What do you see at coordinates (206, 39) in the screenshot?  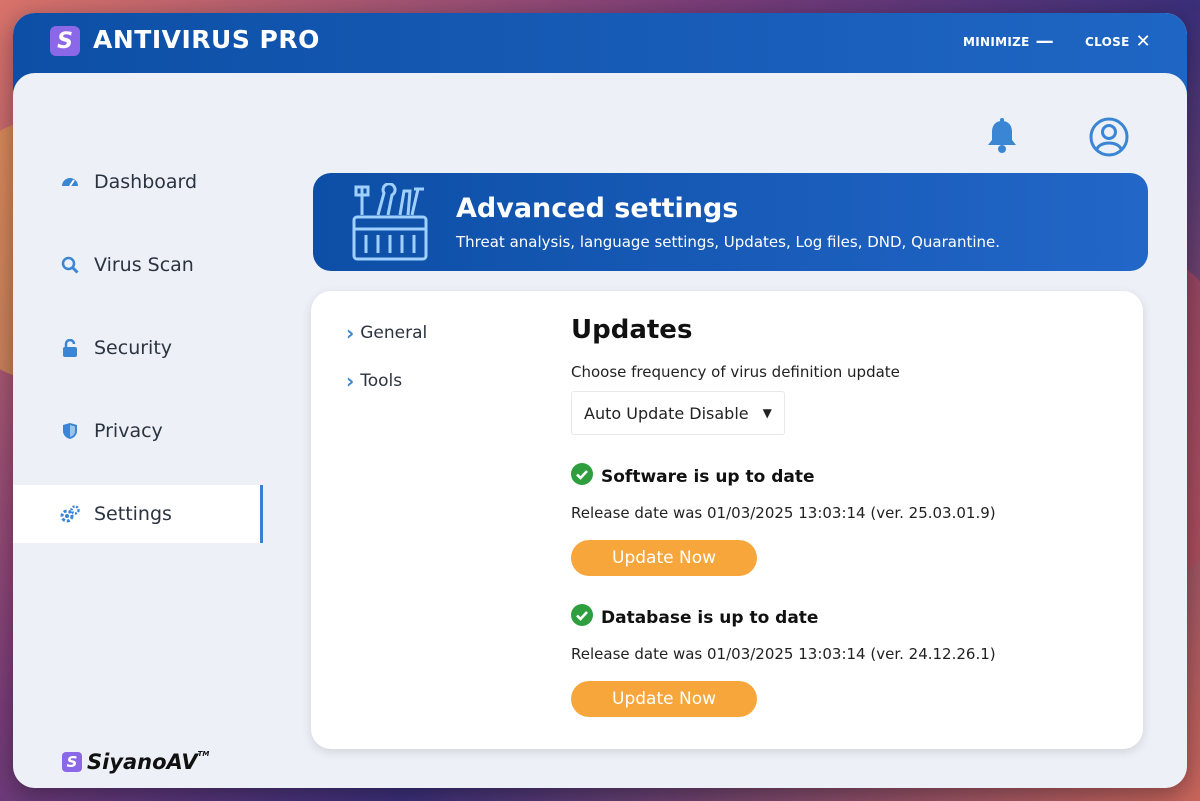 I see `app-title: ANTIVIRUS PRO` at bounding box center [206, 39].